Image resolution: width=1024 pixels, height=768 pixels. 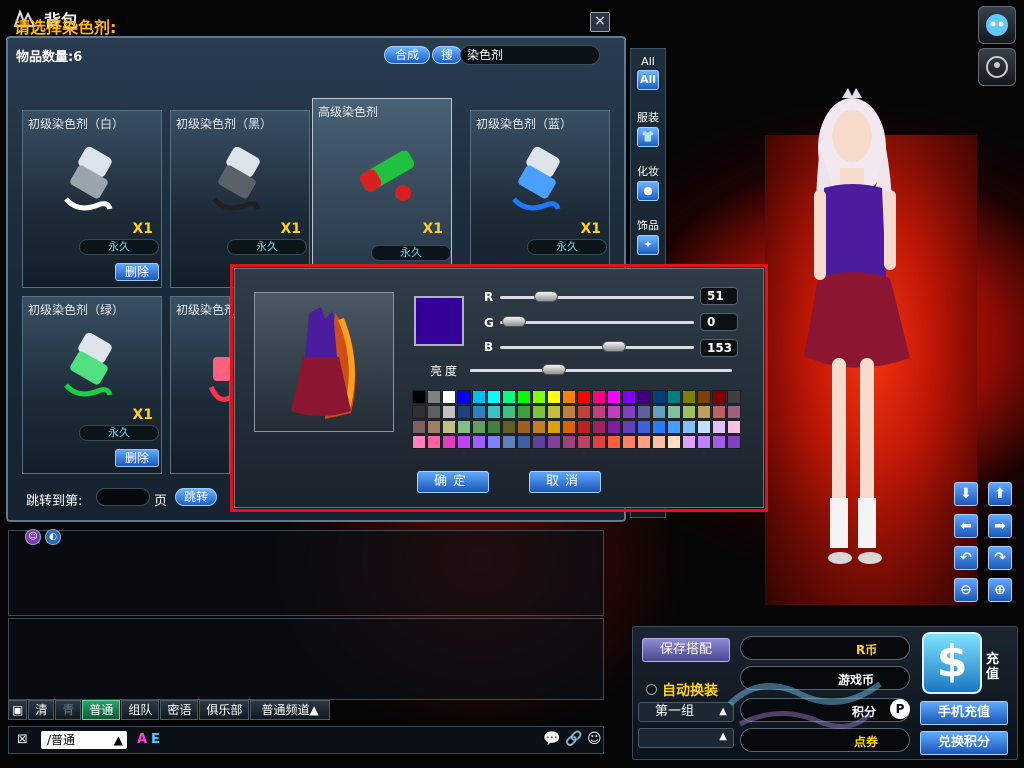 What do you see at coordinates (966, 558) in the screenshot?
I see `rotate-left-button: ↶` at bounding box center [966, 558].